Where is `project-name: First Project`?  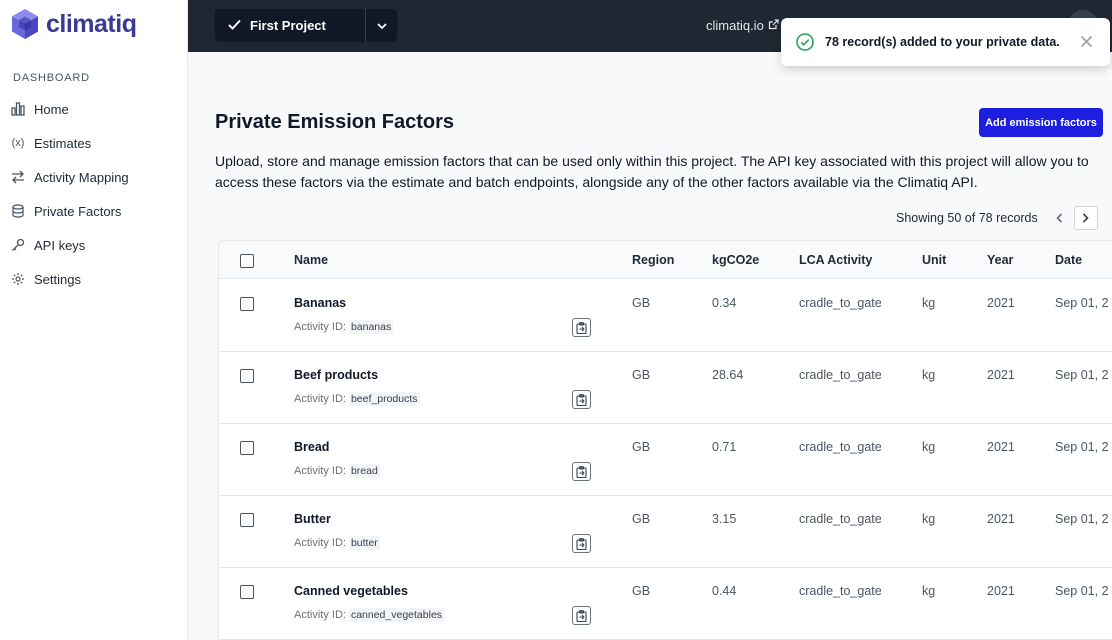 project-name: First Project is located at coordinates (288, 25).